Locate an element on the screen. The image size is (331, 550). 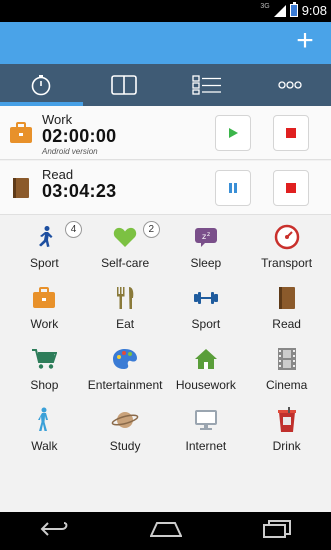
home-icon is located at coordinates (166, 529).